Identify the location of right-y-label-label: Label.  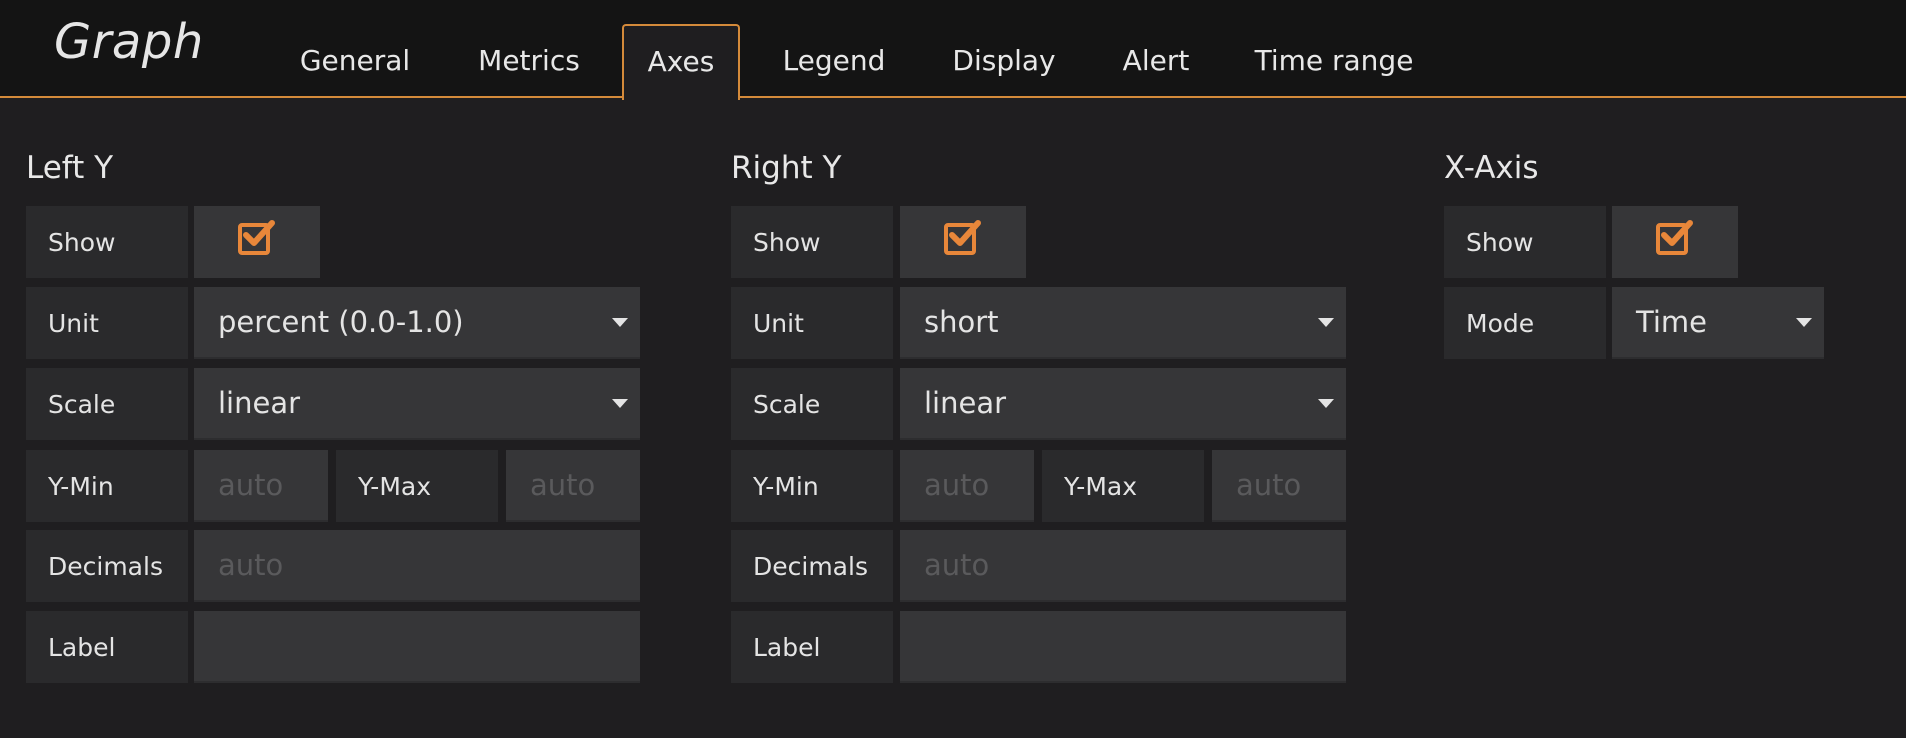
(812, 647).